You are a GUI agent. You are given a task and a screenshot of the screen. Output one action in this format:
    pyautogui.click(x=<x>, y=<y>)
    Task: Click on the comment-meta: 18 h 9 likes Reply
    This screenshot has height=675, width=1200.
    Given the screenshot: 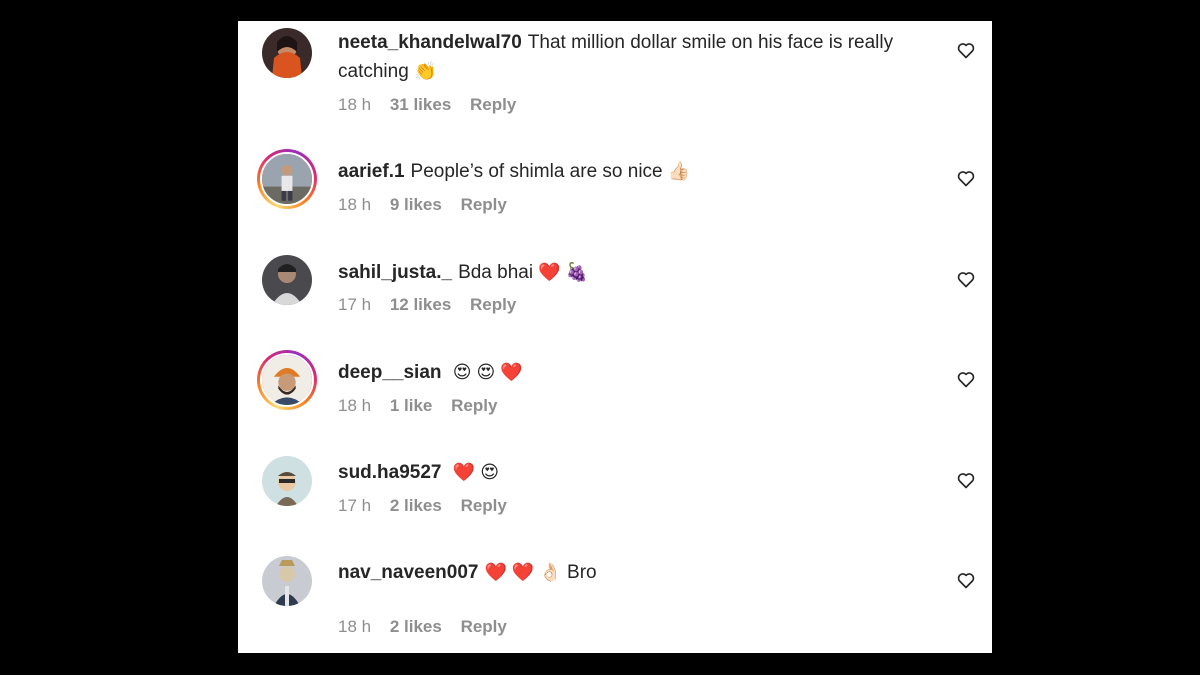 What is the action you would take?
    pyautogui.click(x=429, y=205)
    